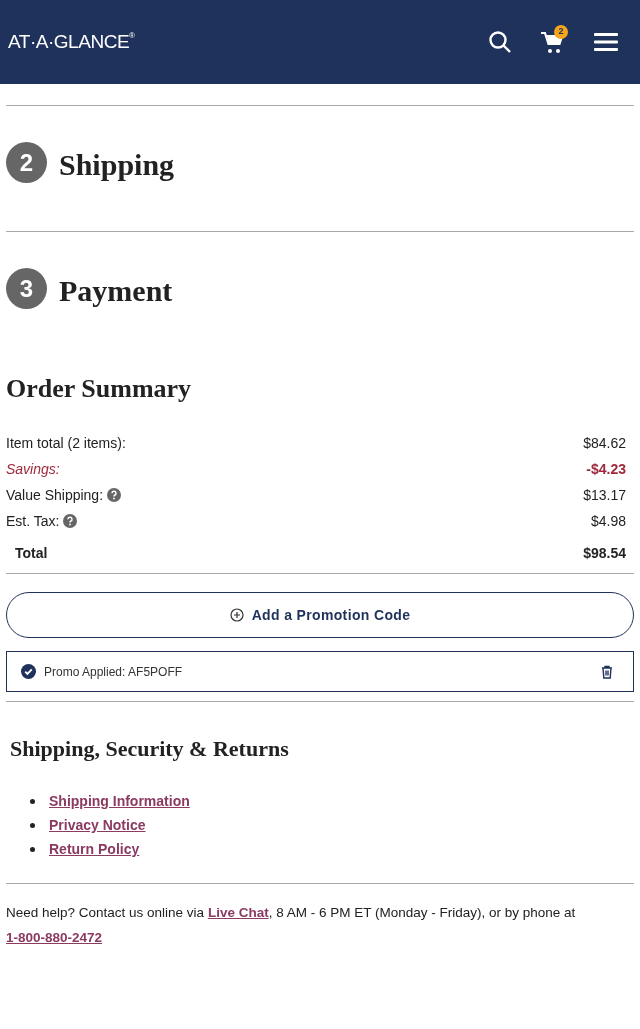  I want to click on policy-link: Return Policy, so click(94, 849).